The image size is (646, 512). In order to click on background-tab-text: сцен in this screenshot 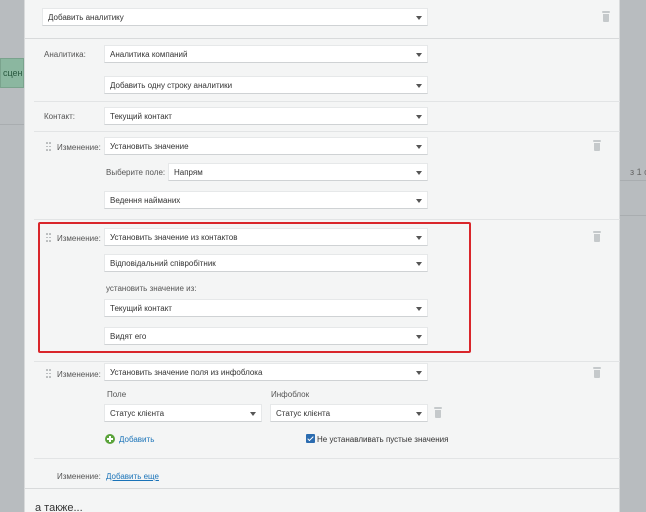, I will do `click(13, 73)`.